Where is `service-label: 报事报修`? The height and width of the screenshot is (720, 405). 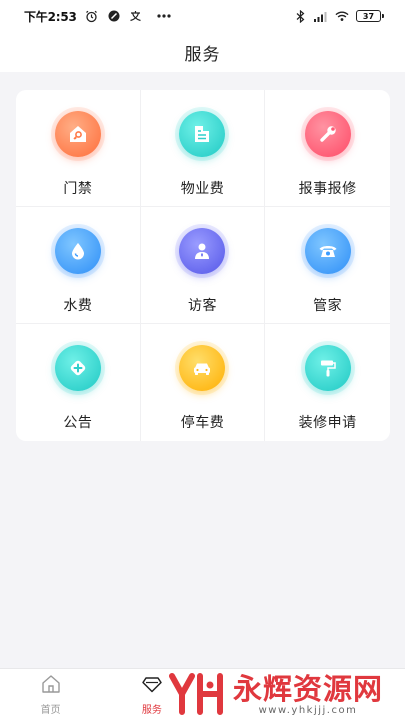 service-label: 报事报修 is located at coordinates (327, 189).